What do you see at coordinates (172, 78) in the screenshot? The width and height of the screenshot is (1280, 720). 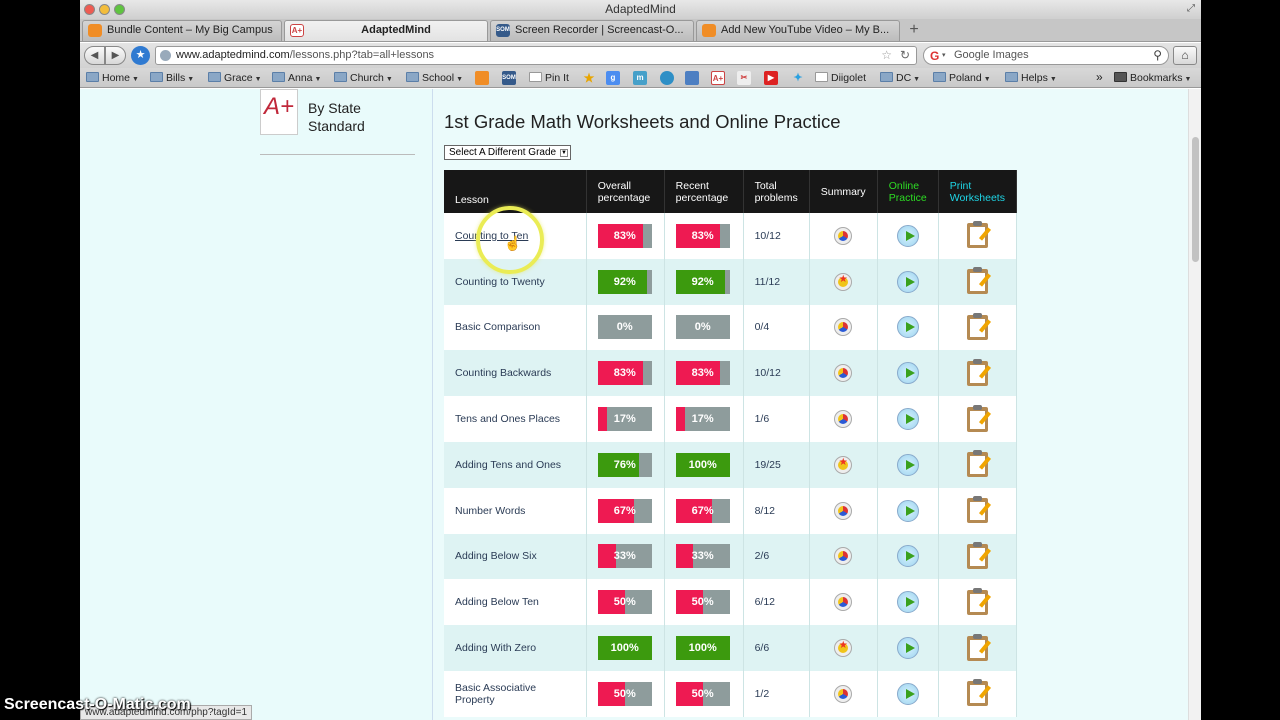 I see `bookmark-folder-bills: Bills ▼` at bounding box center [172, 78].